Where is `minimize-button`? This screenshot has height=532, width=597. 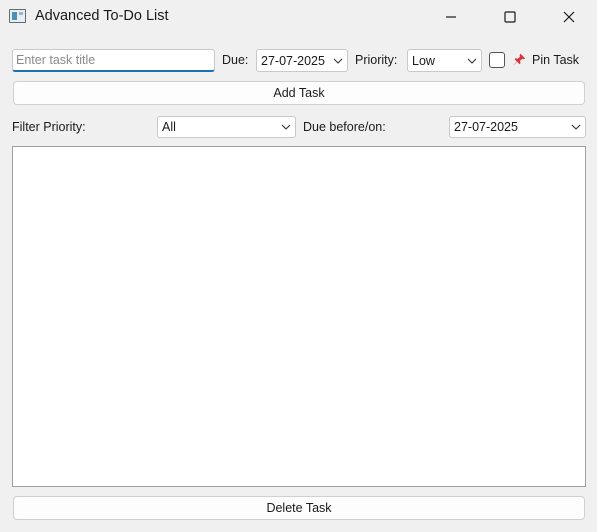 minimize-button is located at coordinates (451, 16).